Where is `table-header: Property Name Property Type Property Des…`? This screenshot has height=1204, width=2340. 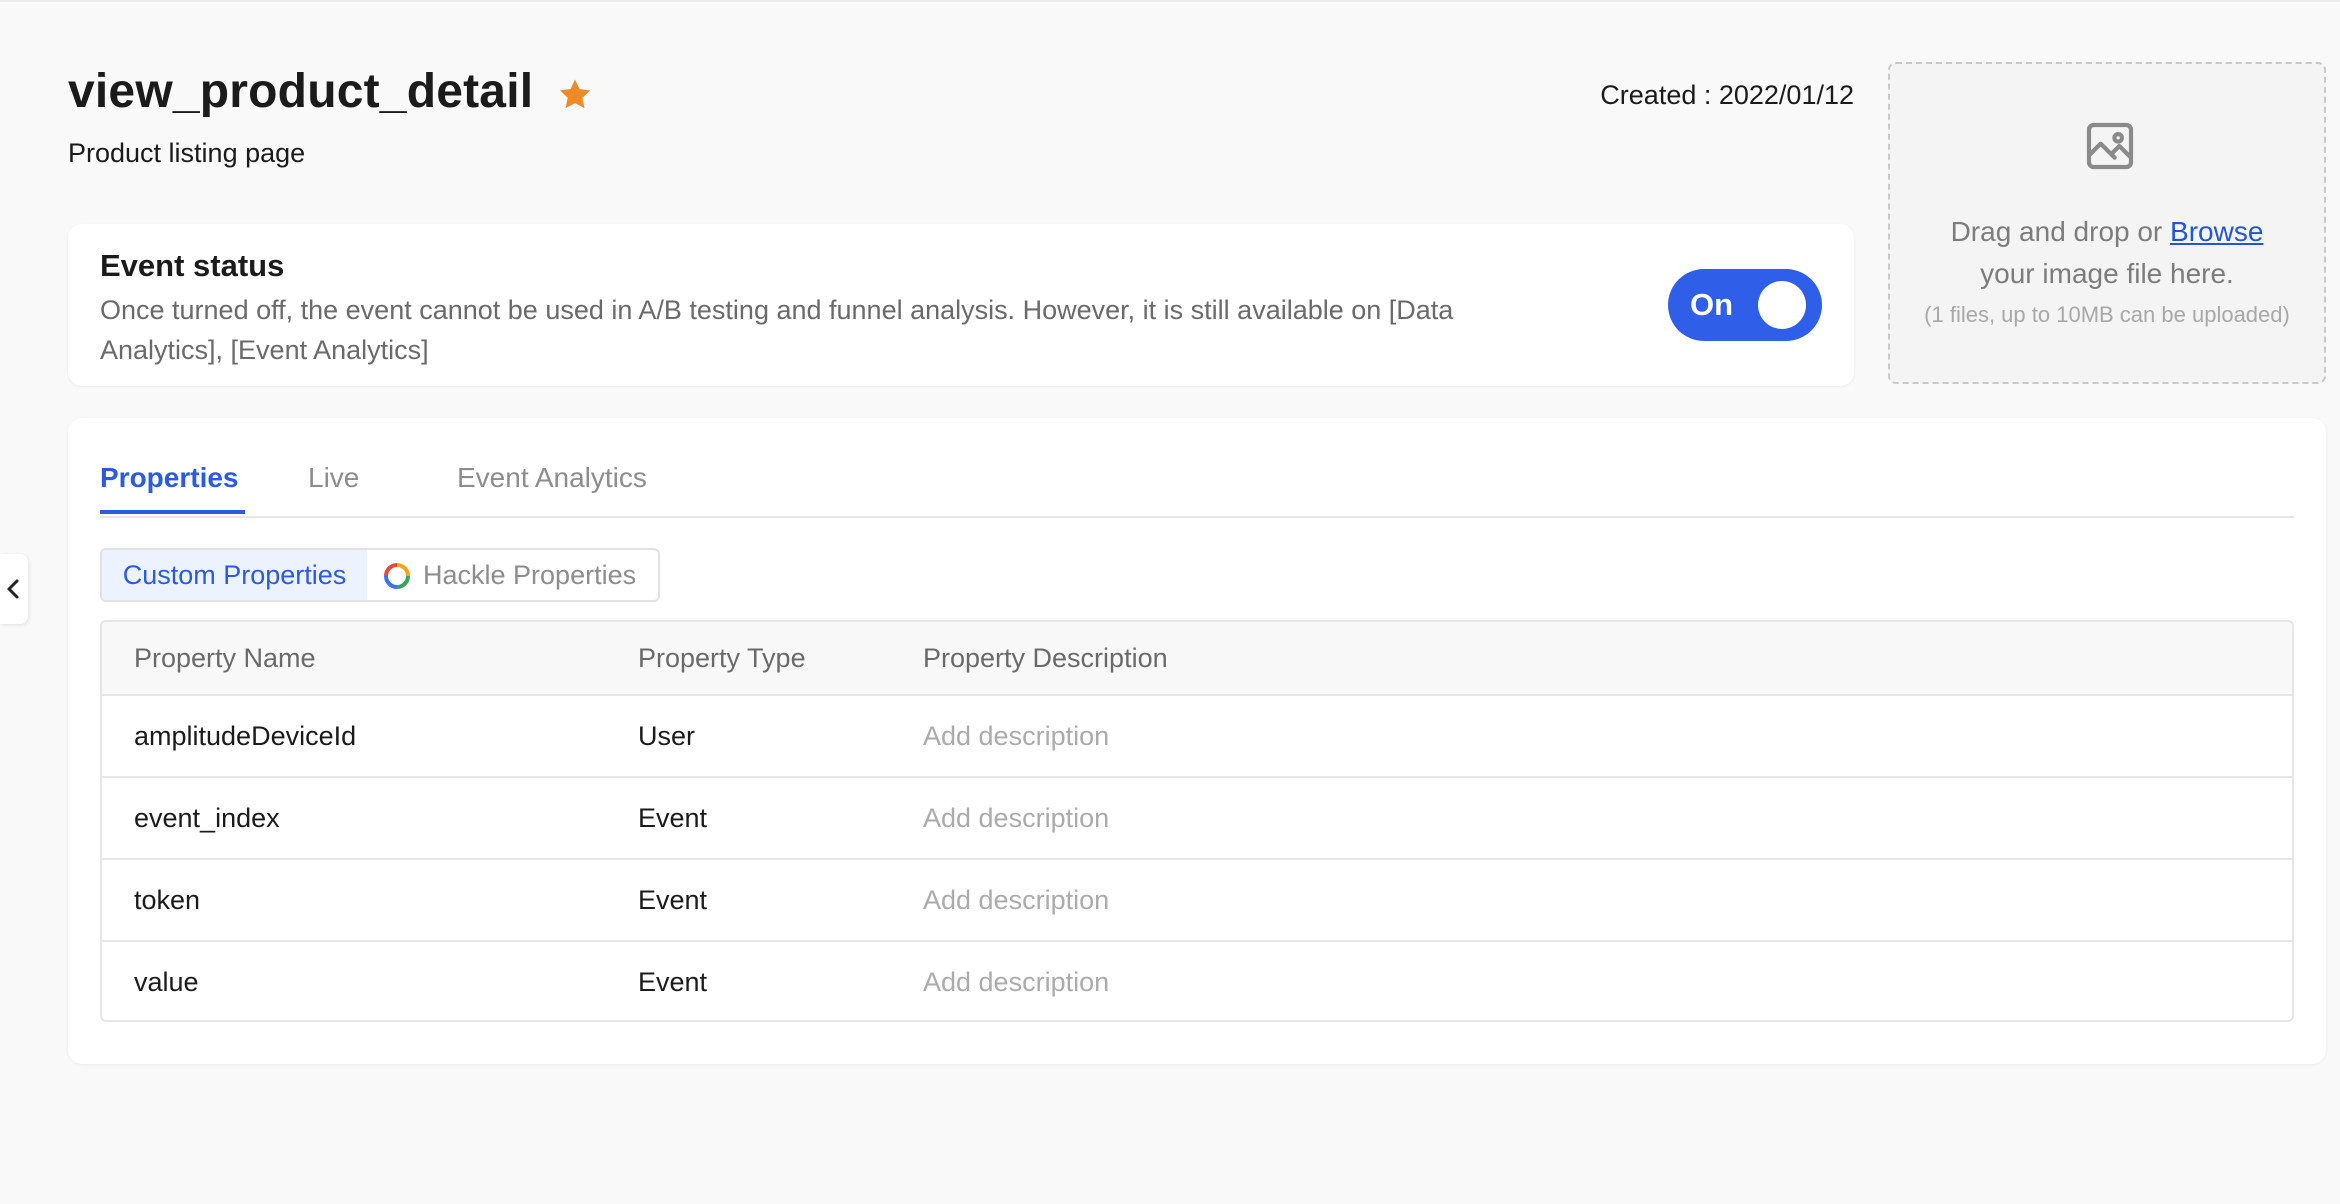 table-header: Property Name Property Type Property Des… is located at coordinates (1197, 659).